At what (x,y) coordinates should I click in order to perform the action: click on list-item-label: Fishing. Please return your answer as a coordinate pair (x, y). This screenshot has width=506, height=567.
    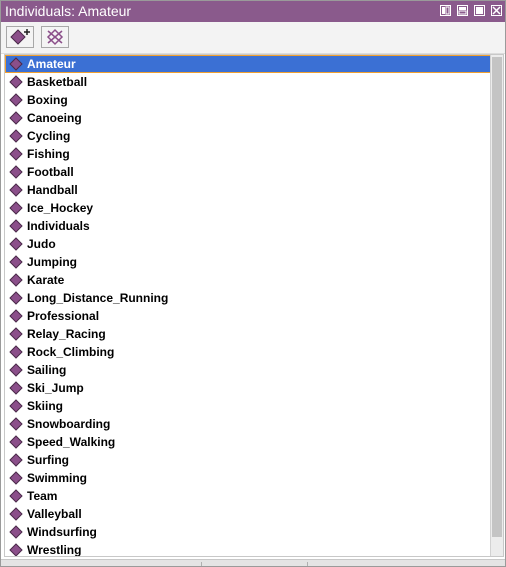
    Looking at the image, I should click on (48, 154).